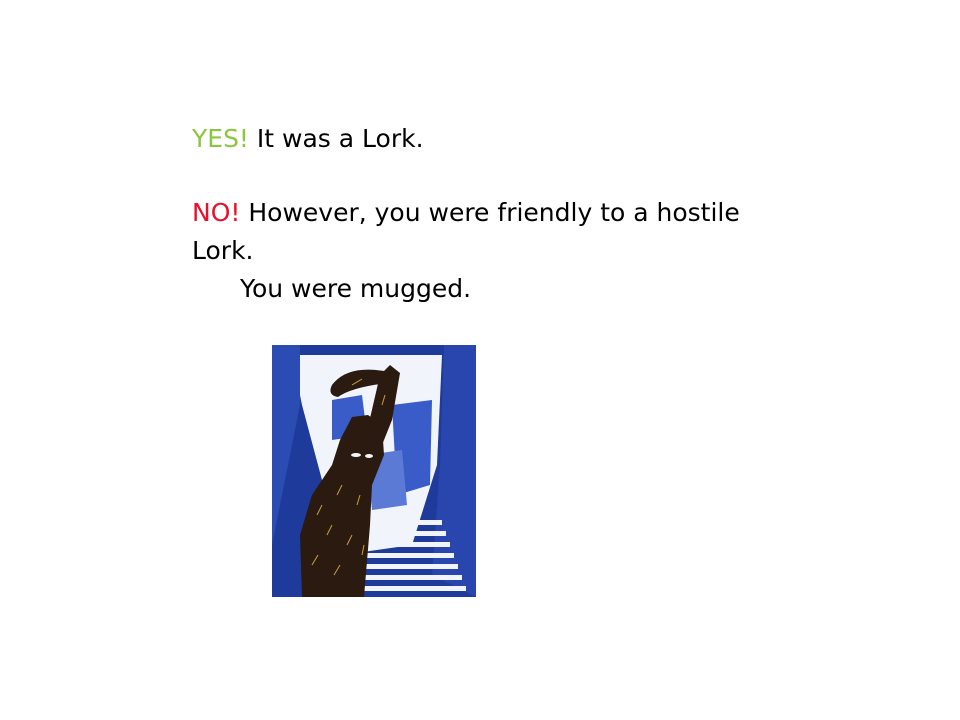 The image size is (960, 720). I want to click on yes-line: YES! It was a Lork., so click(492, 139).